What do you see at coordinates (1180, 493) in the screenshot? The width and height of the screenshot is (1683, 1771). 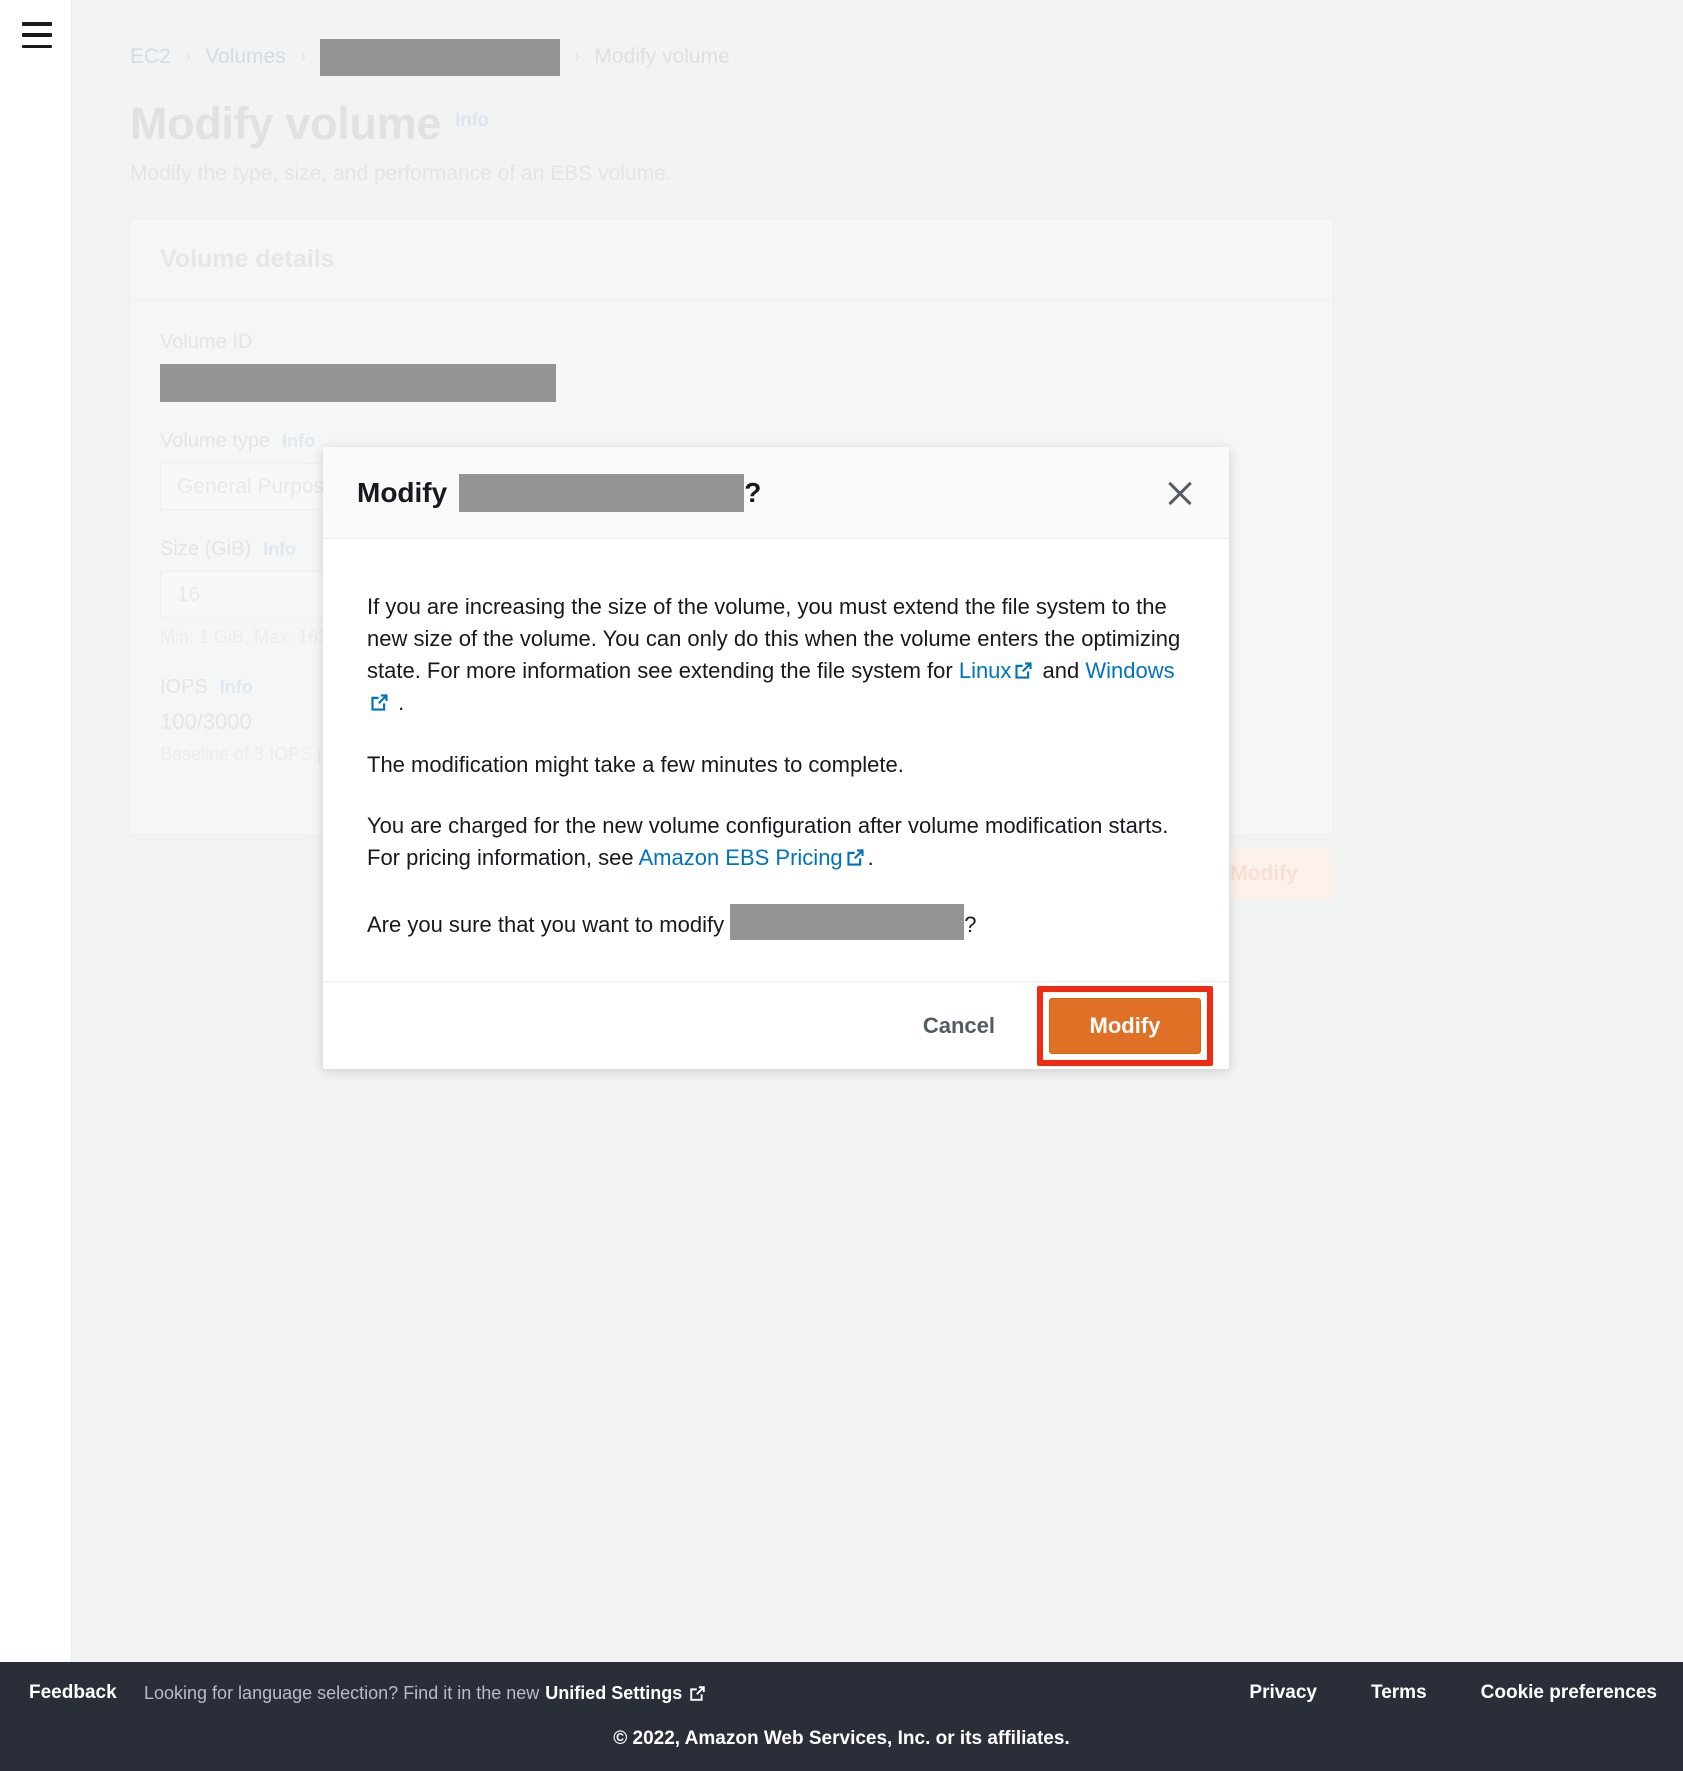 I see `close-icon` at bounding box center [1180, 493].